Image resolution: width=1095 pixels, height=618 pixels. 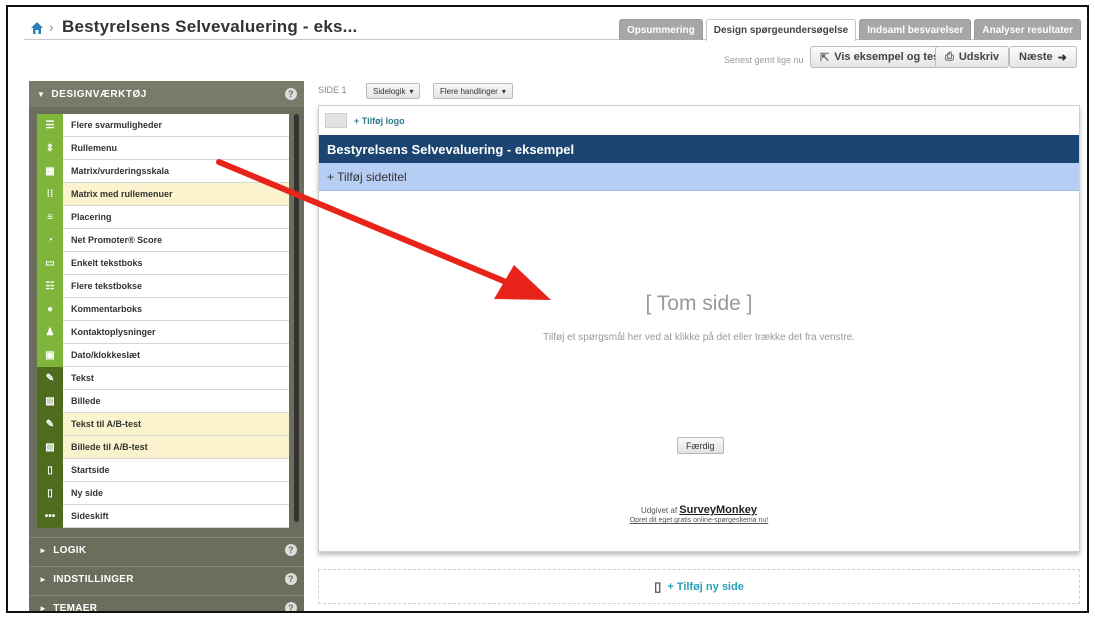 What do you see at coordinates (163, 286) in the screenshot?
I see `tool-multiple-textboxes: ☷ Flere tekstbokse` at bounding box center [163, 286].